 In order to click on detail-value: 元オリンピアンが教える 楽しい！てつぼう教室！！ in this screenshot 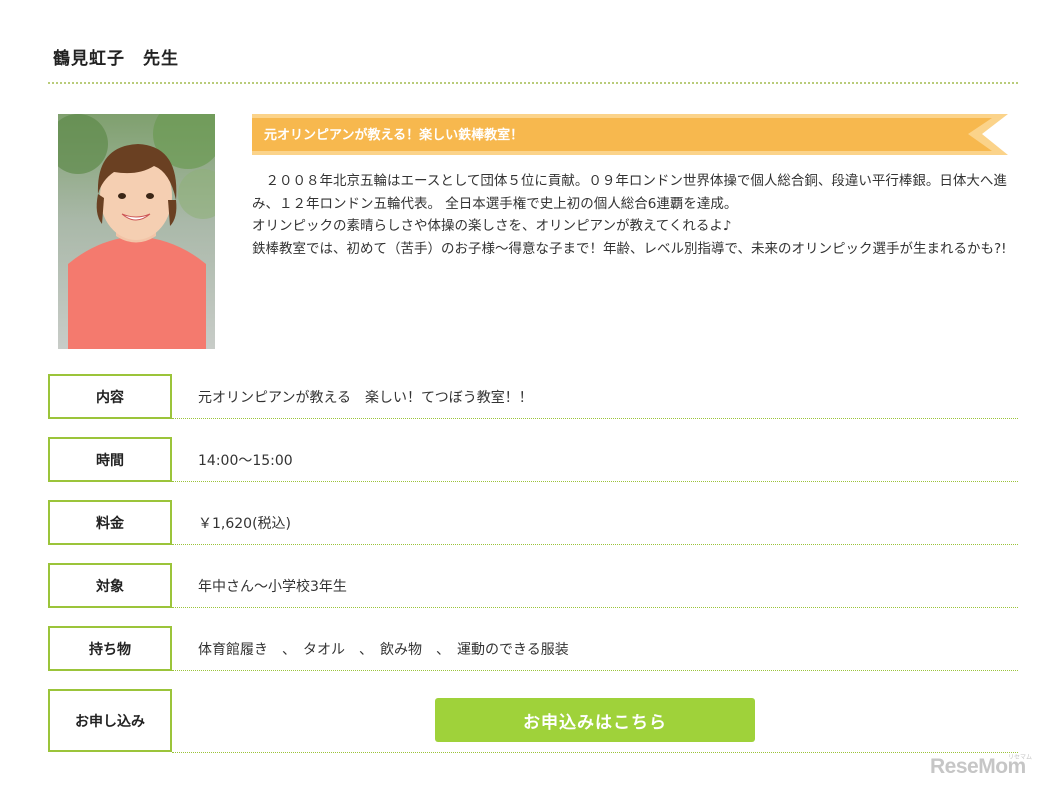, I will do `click(365, 397)`.